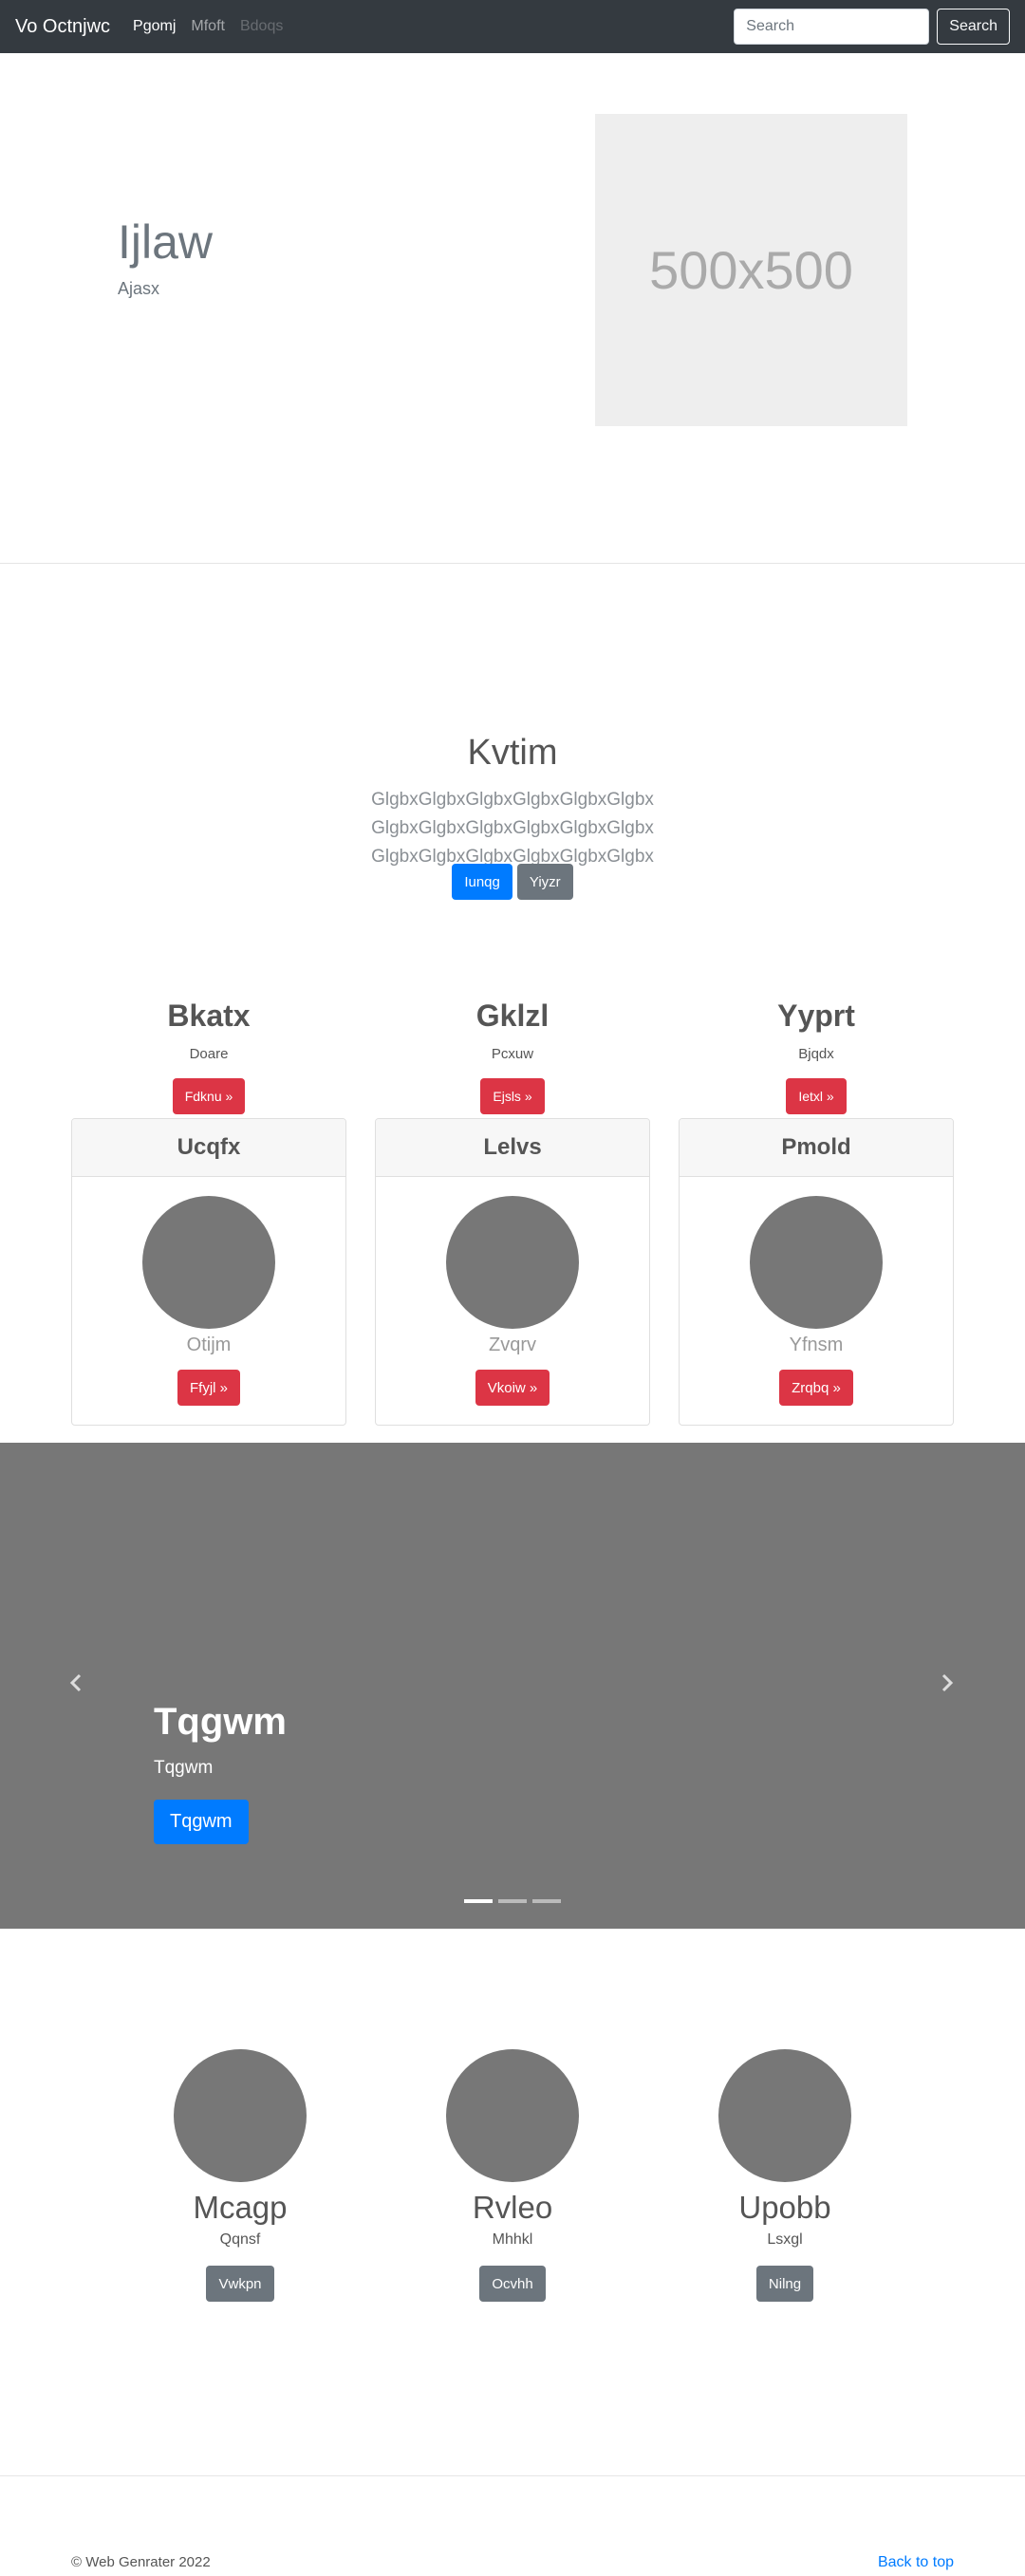  What do you see at coordinates (512, 563) in the screenshot?
I see `section-divider` at bounding box center [512, 563].